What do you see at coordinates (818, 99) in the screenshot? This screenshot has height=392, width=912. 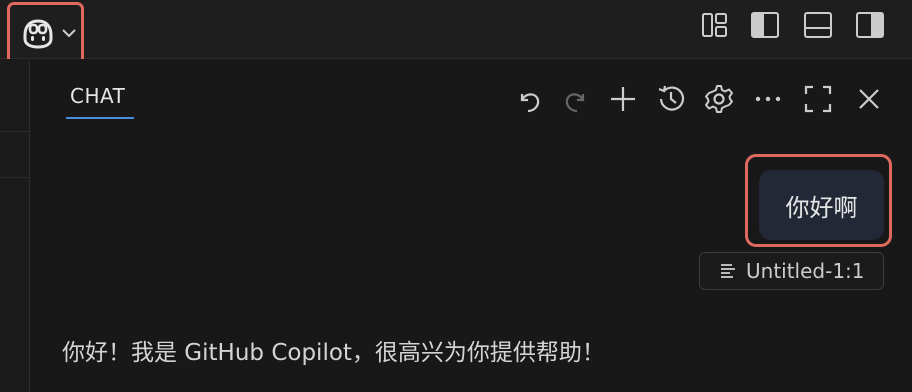 I see `maximize-icon` at bounding box center [818, 99].